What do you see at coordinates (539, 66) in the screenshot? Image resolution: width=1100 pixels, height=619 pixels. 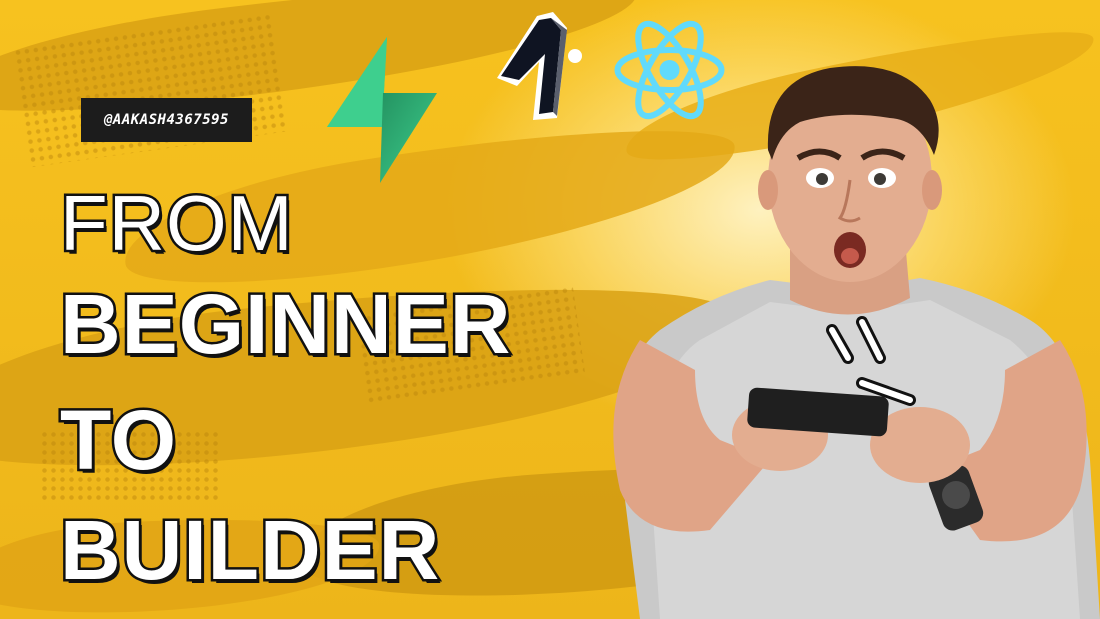 I see `lovable-logo` at bounding box center [539, 66].